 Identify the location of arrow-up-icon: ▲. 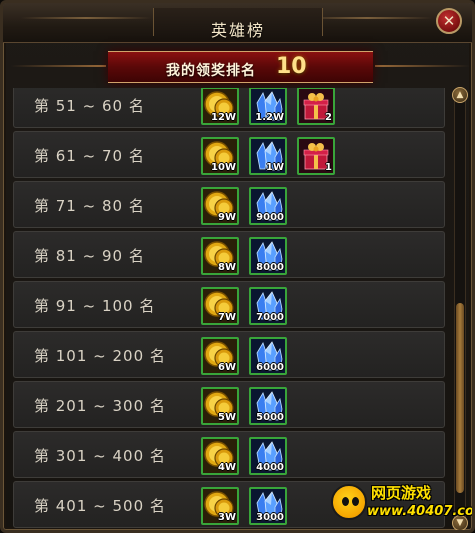
(460, 95).